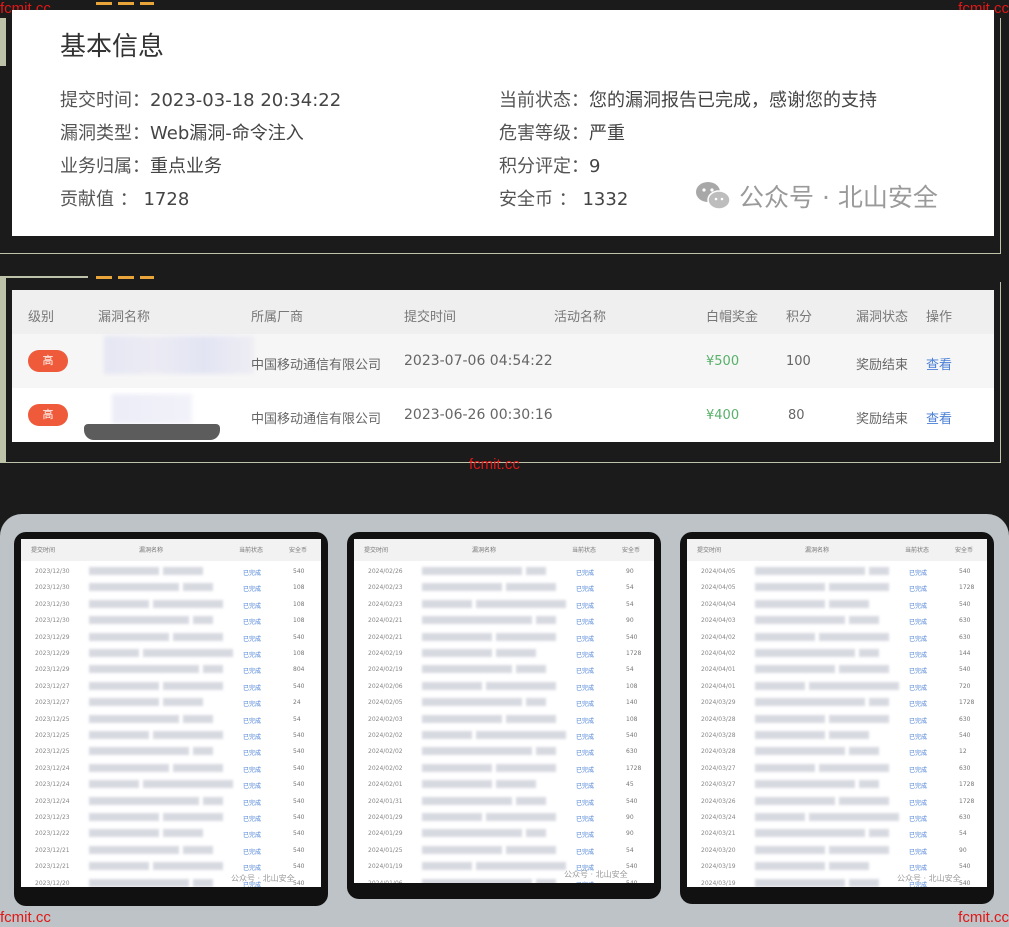 The height and width of the screenshot is (927, 1009). What do you see at coordinates (837, 719) in the screenshot?
I see `screen-table-row: 2024/03/28 已完成 630` at bounding box center [837, 719].